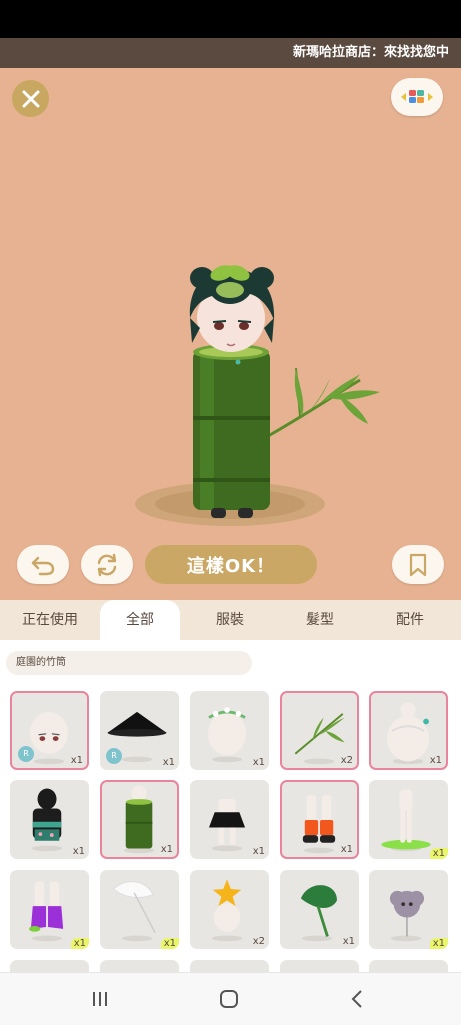 The image size is (461, 1025). I want to click on tab-all: 全部, so click(140, 620).